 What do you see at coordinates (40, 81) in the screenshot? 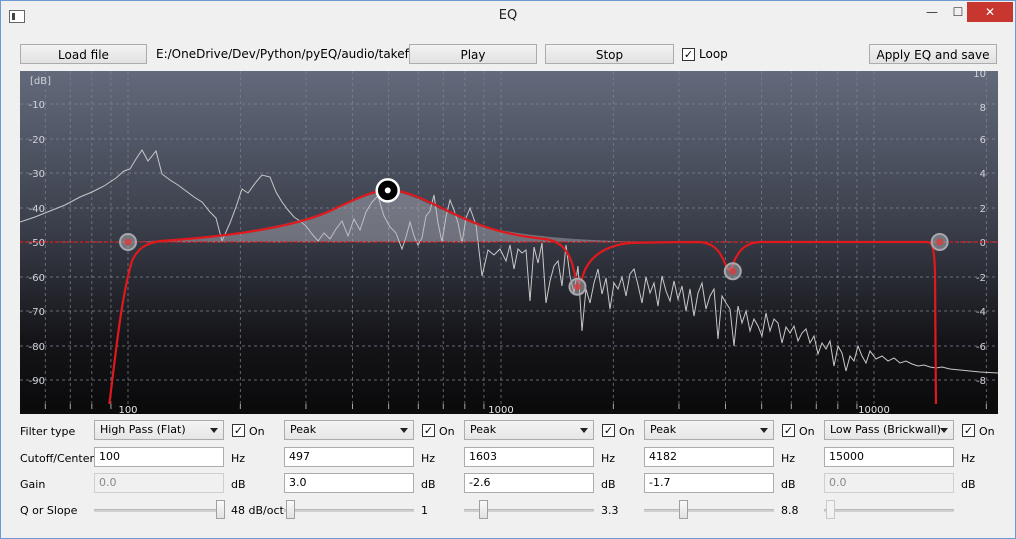
I see `db-unit-label: [dB]` at bounding box center [40, 81].